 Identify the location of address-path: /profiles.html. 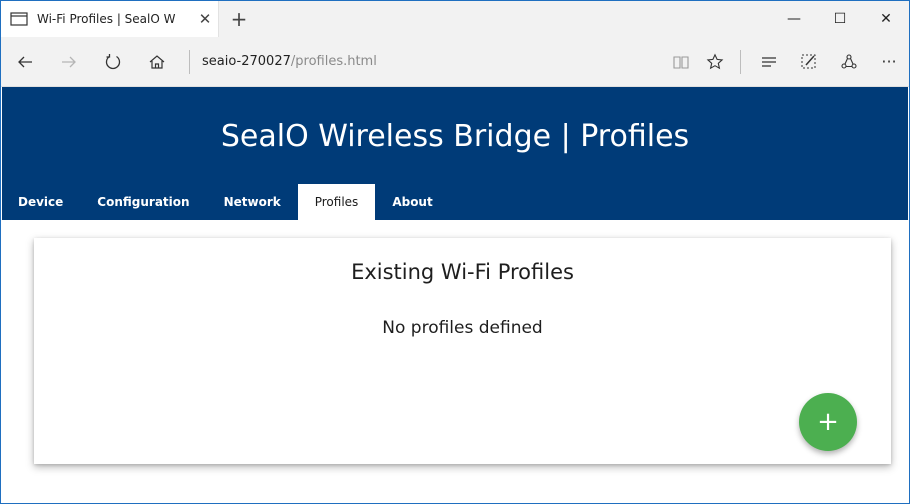
(333, 61).